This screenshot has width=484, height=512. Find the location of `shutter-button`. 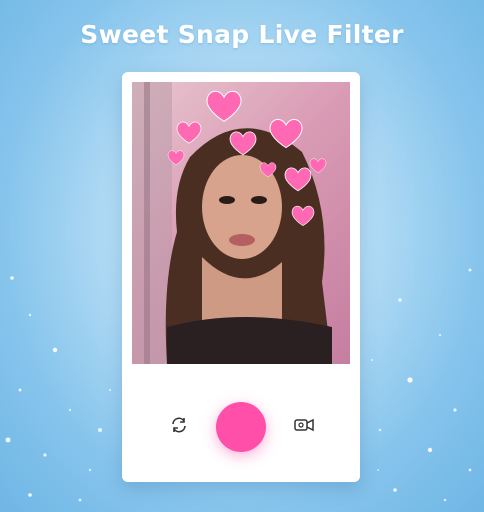

shutter-button is located at coordinates (241, 427).